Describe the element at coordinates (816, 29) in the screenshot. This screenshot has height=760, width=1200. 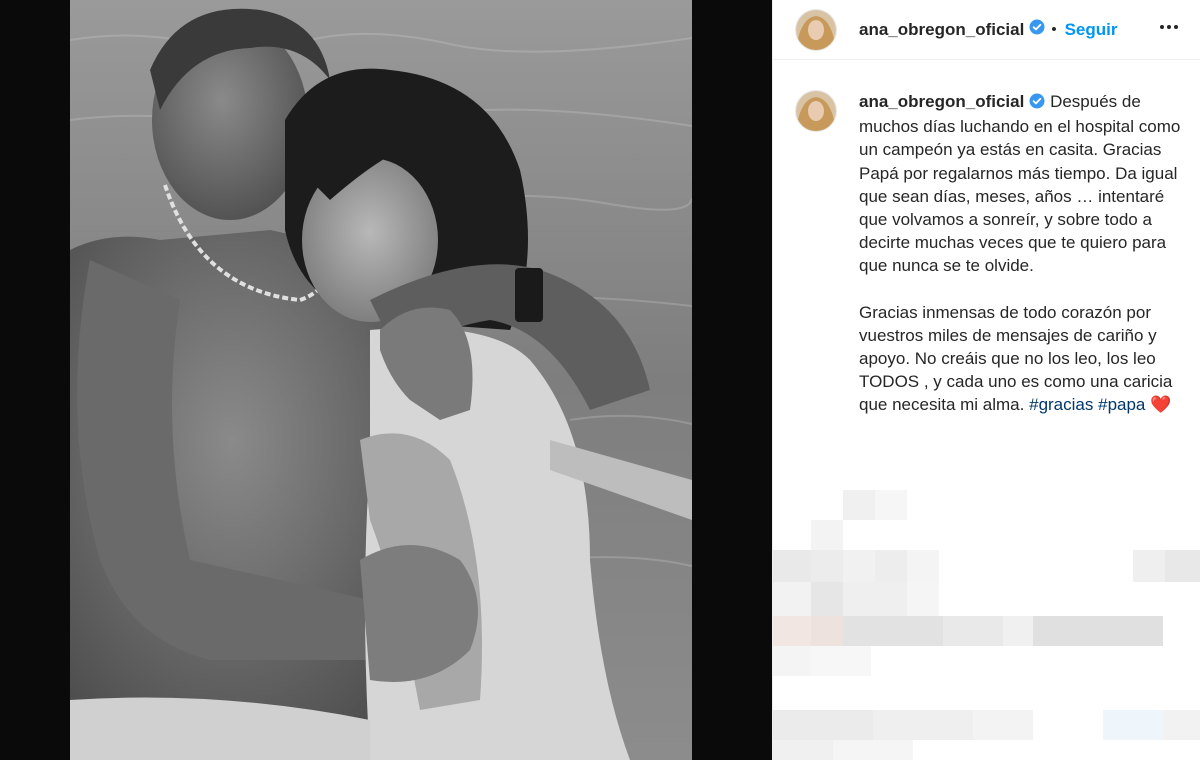
I see `avatar` at that location.